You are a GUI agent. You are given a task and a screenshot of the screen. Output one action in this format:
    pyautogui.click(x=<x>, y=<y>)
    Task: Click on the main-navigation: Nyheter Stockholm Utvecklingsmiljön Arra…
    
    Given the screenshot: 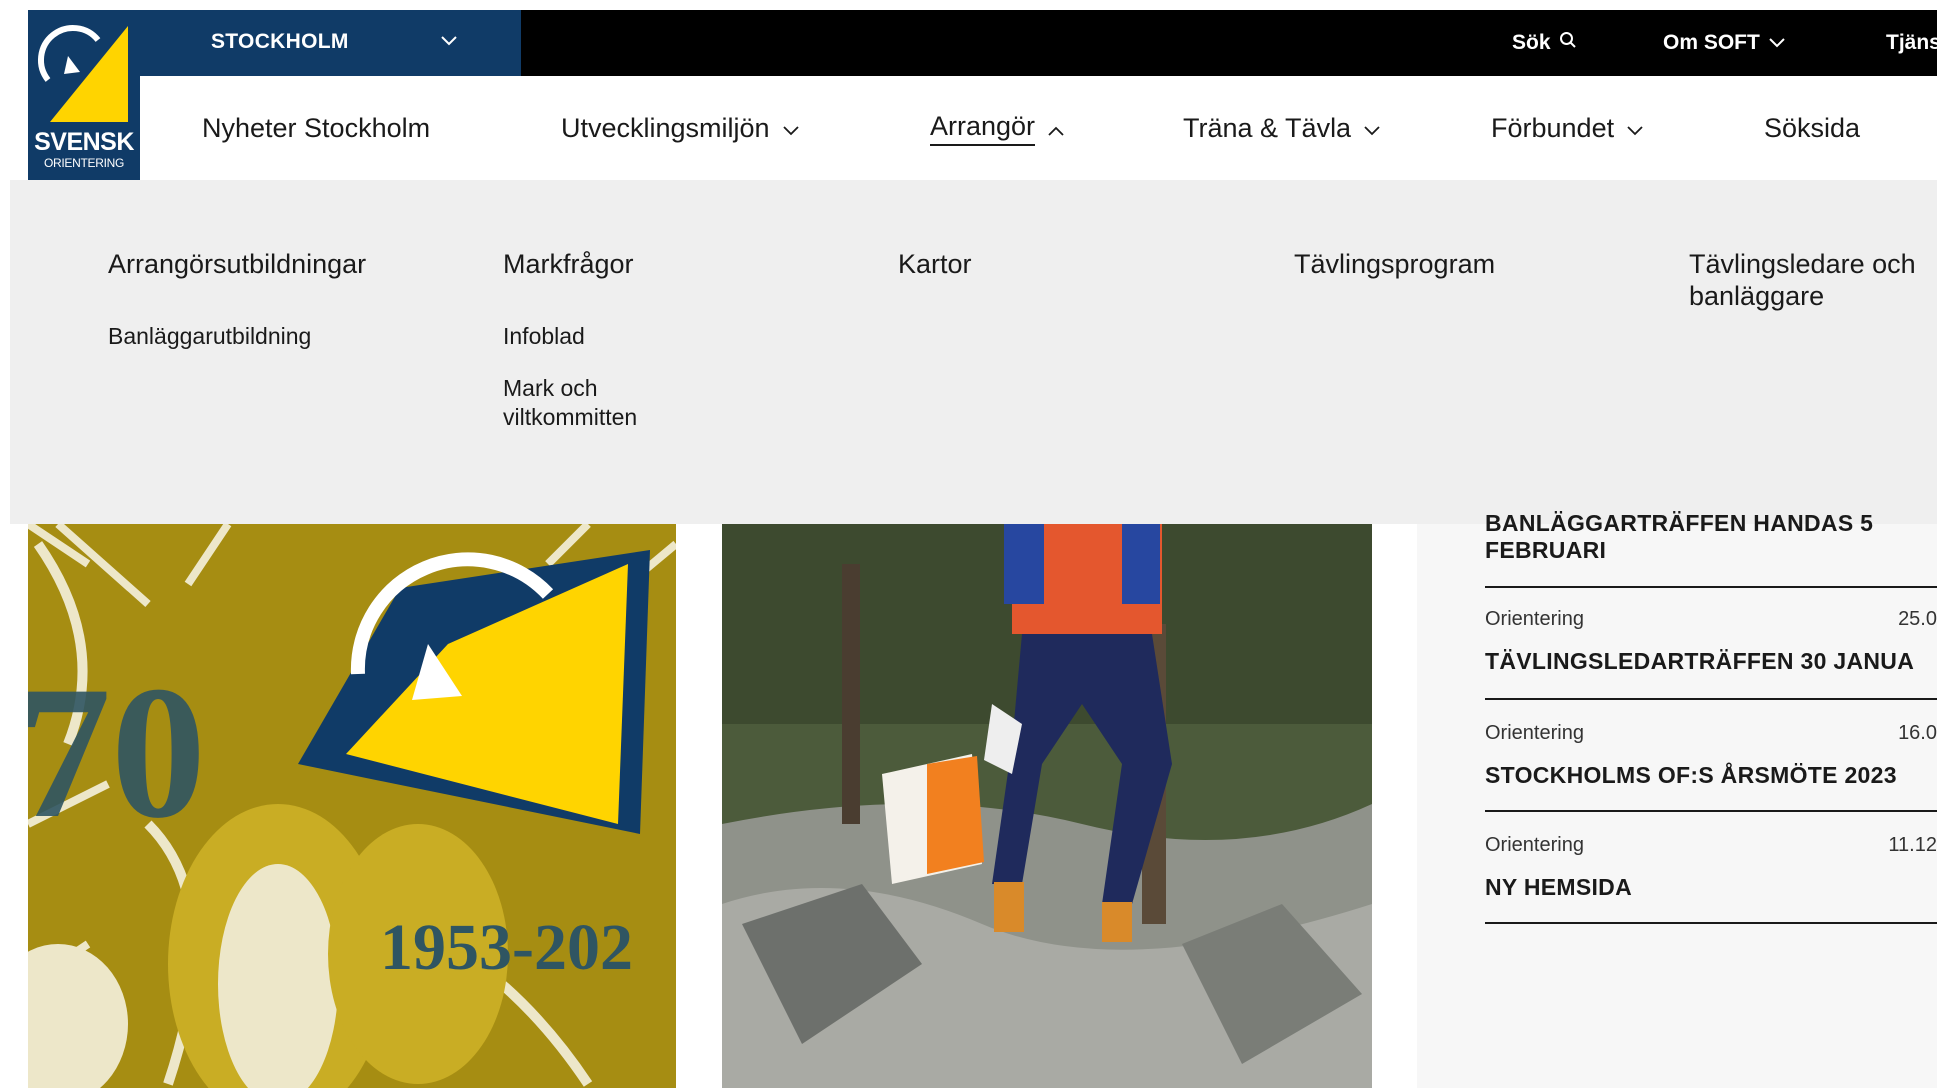 What is the action you would take?
    pyautogui.click(x=1038, y=128)
    